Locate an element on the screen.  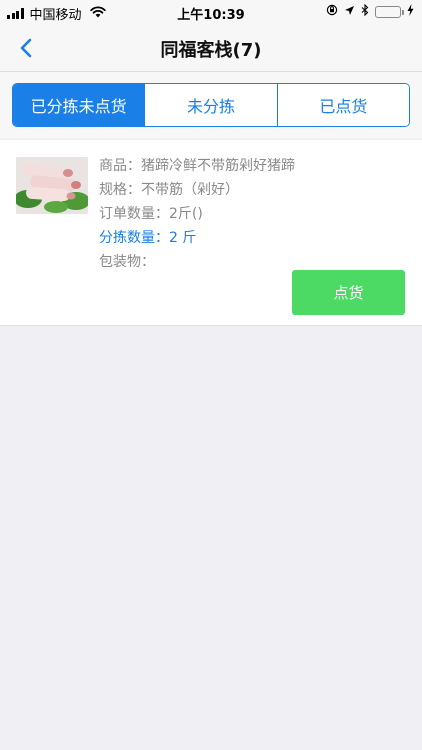
status-right is located at coordinates (370, 11).